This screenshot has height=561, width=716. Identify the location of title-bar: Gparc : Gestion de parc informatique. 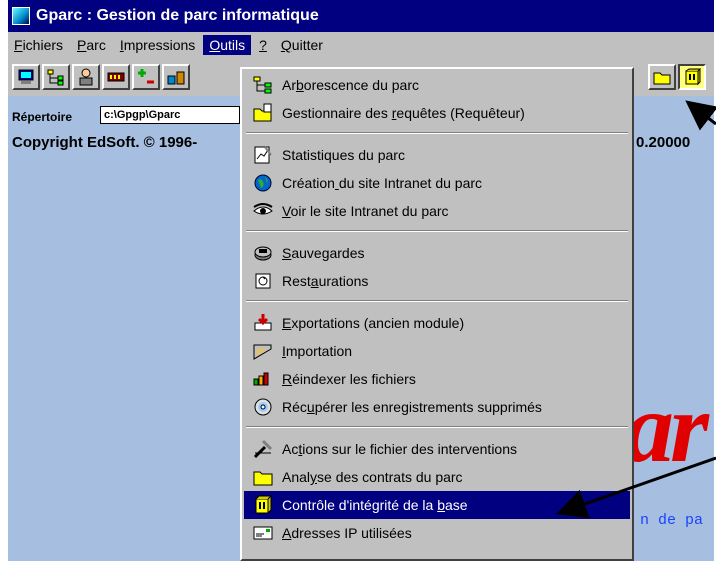
(361, 16).